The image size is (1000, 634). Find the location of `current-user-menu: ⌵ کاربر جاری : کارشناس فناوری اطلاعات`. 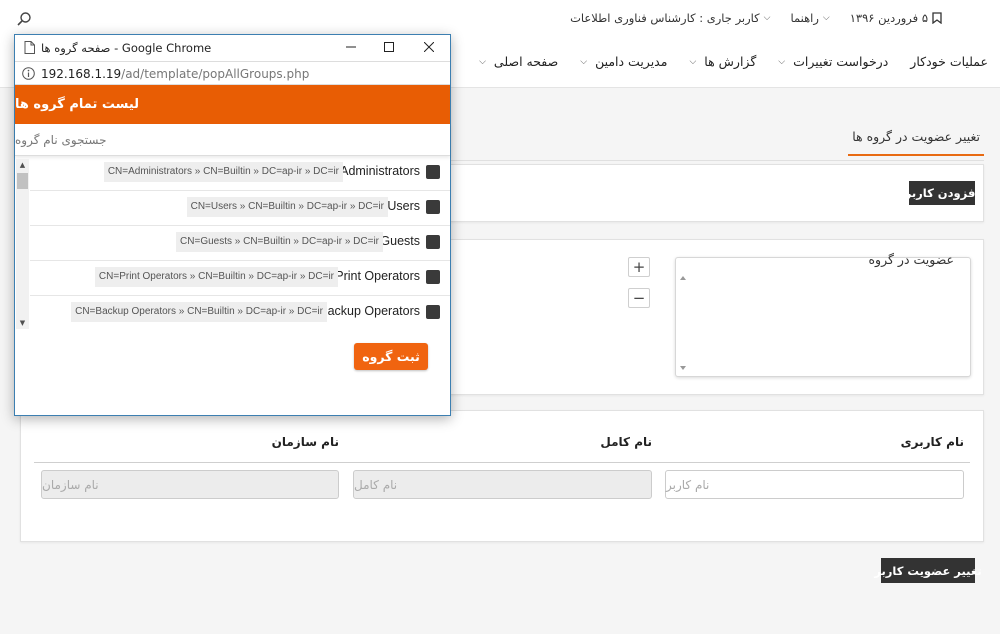

current-user-menu: ⌵ کاربر جاری : کارشناس فناوری اطلاعات is located at coordinates (670, 18).